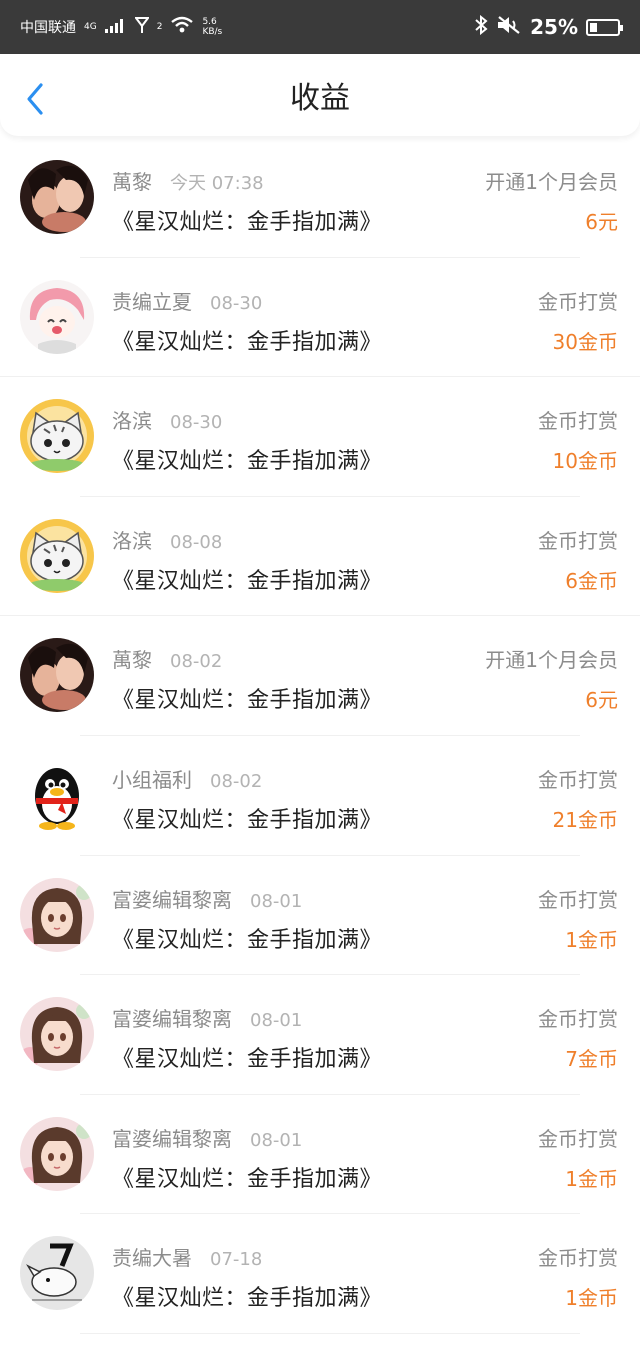  I want to click on earning-row: 萬黎 08-02 《星汉灿烂：金手指加满》 开通1个月会员 6元, so click(320, 676).